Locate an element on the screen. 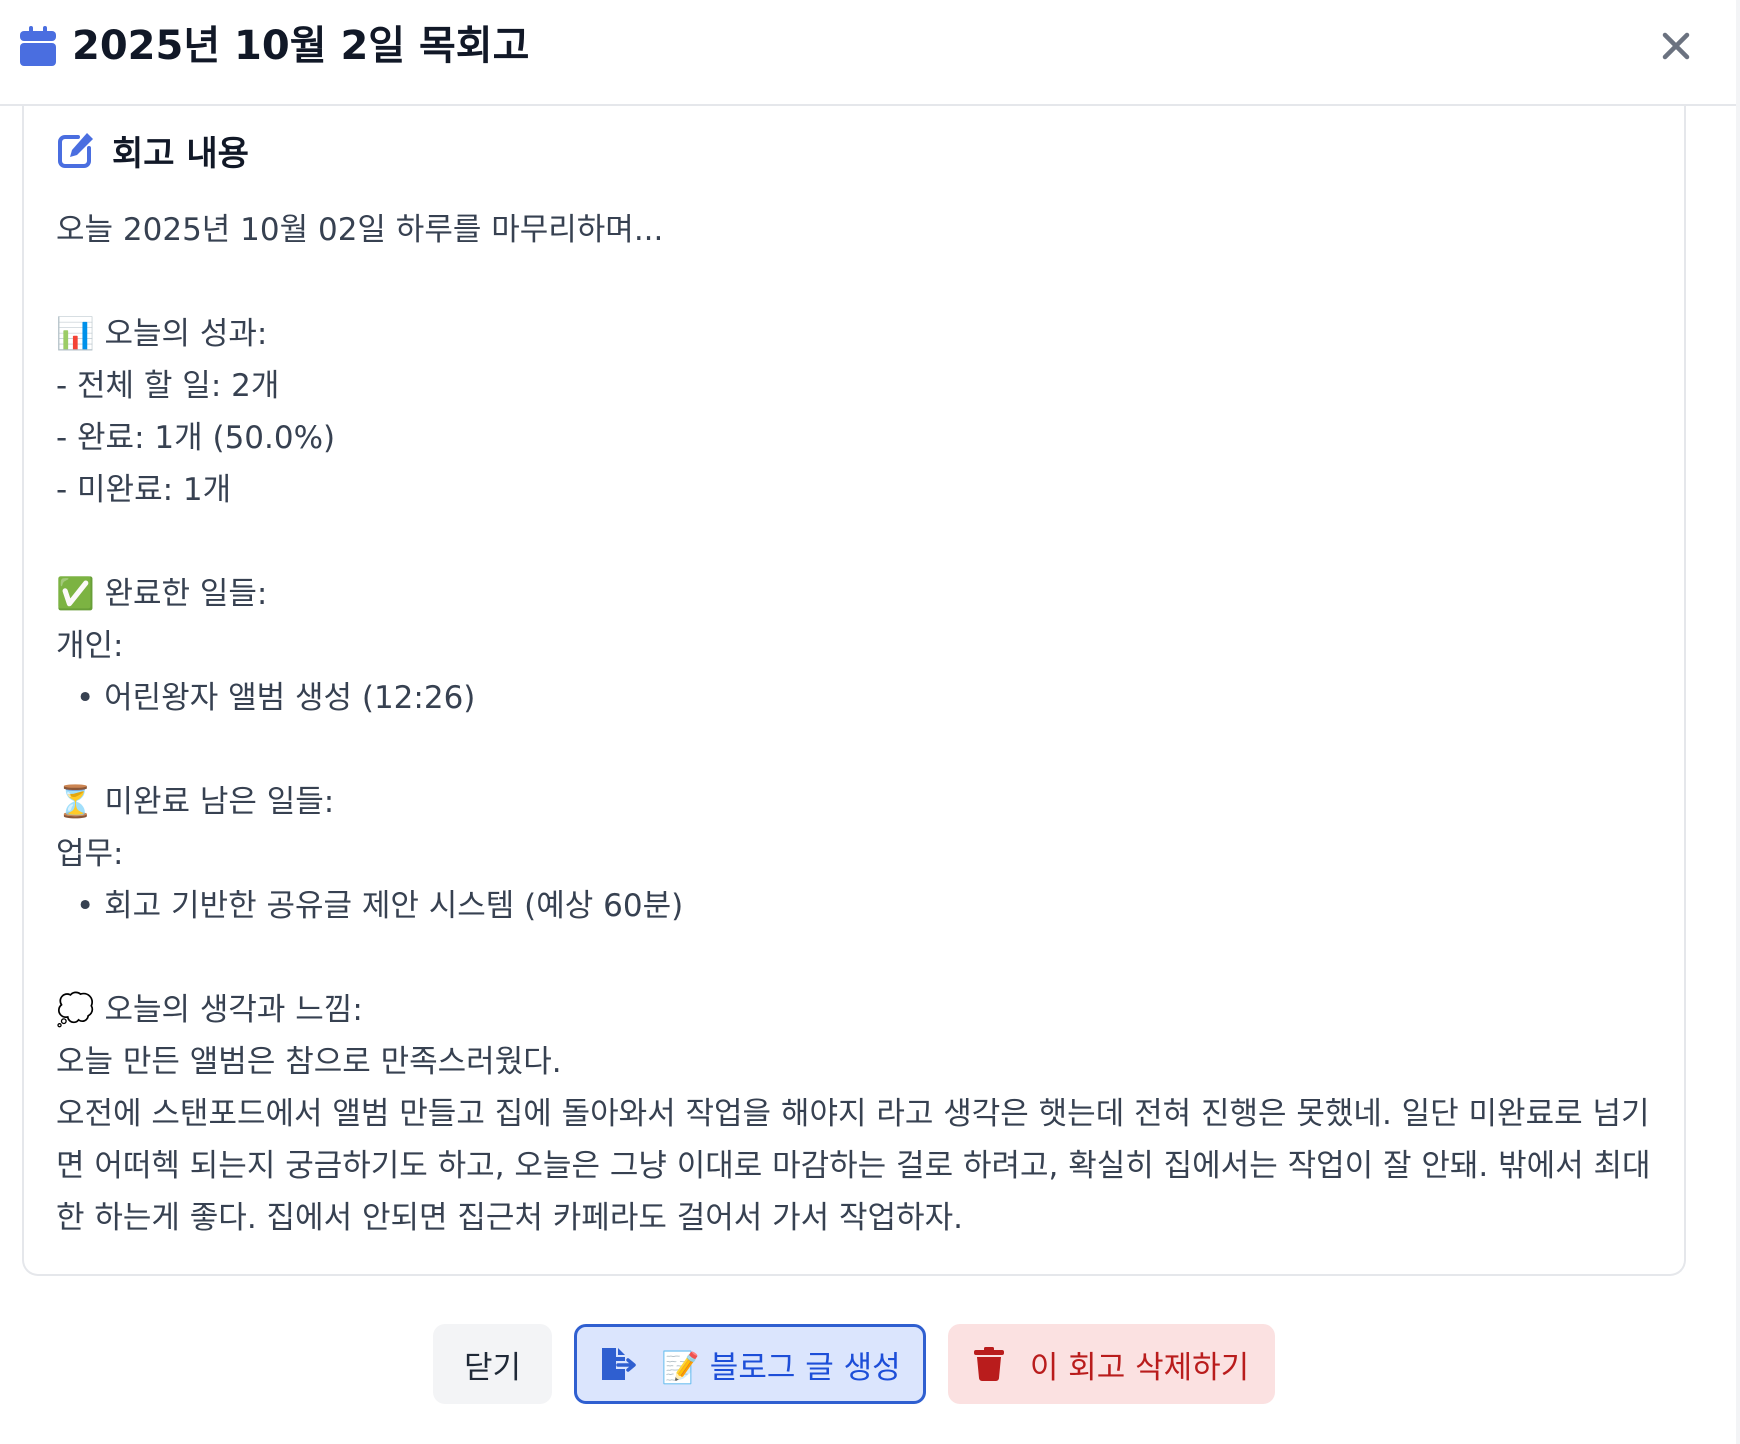 This screenshot has width=1740, height=1444. stats-total: - 전체 할 일: 2개 is located at coordinates (168, 386).